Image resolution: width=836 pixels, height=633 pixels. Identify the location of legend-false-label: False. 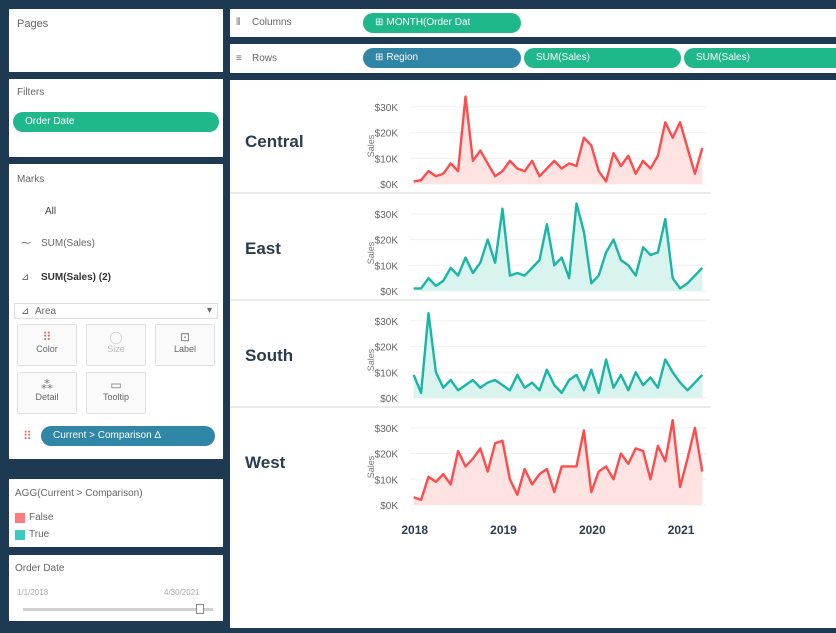
(41, 517).